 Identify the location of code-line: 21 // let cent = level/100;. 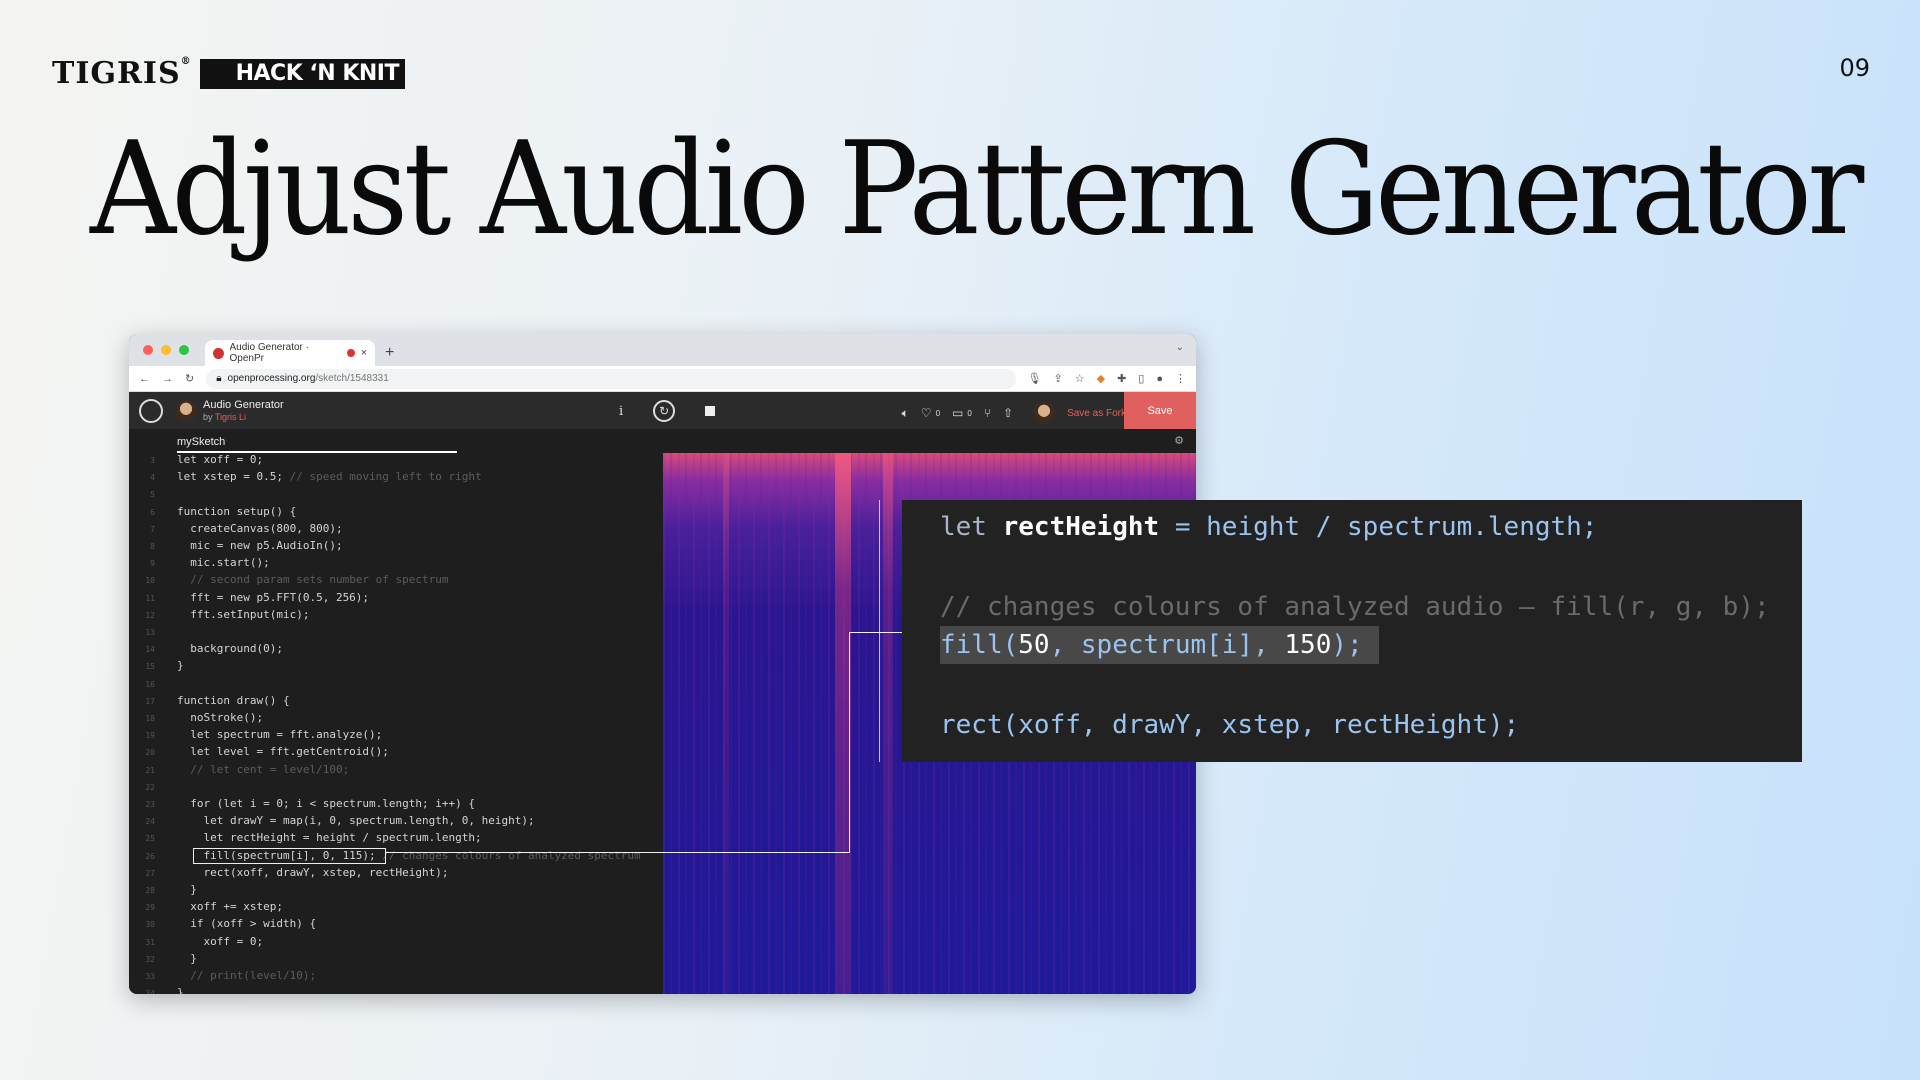
(396, 771).